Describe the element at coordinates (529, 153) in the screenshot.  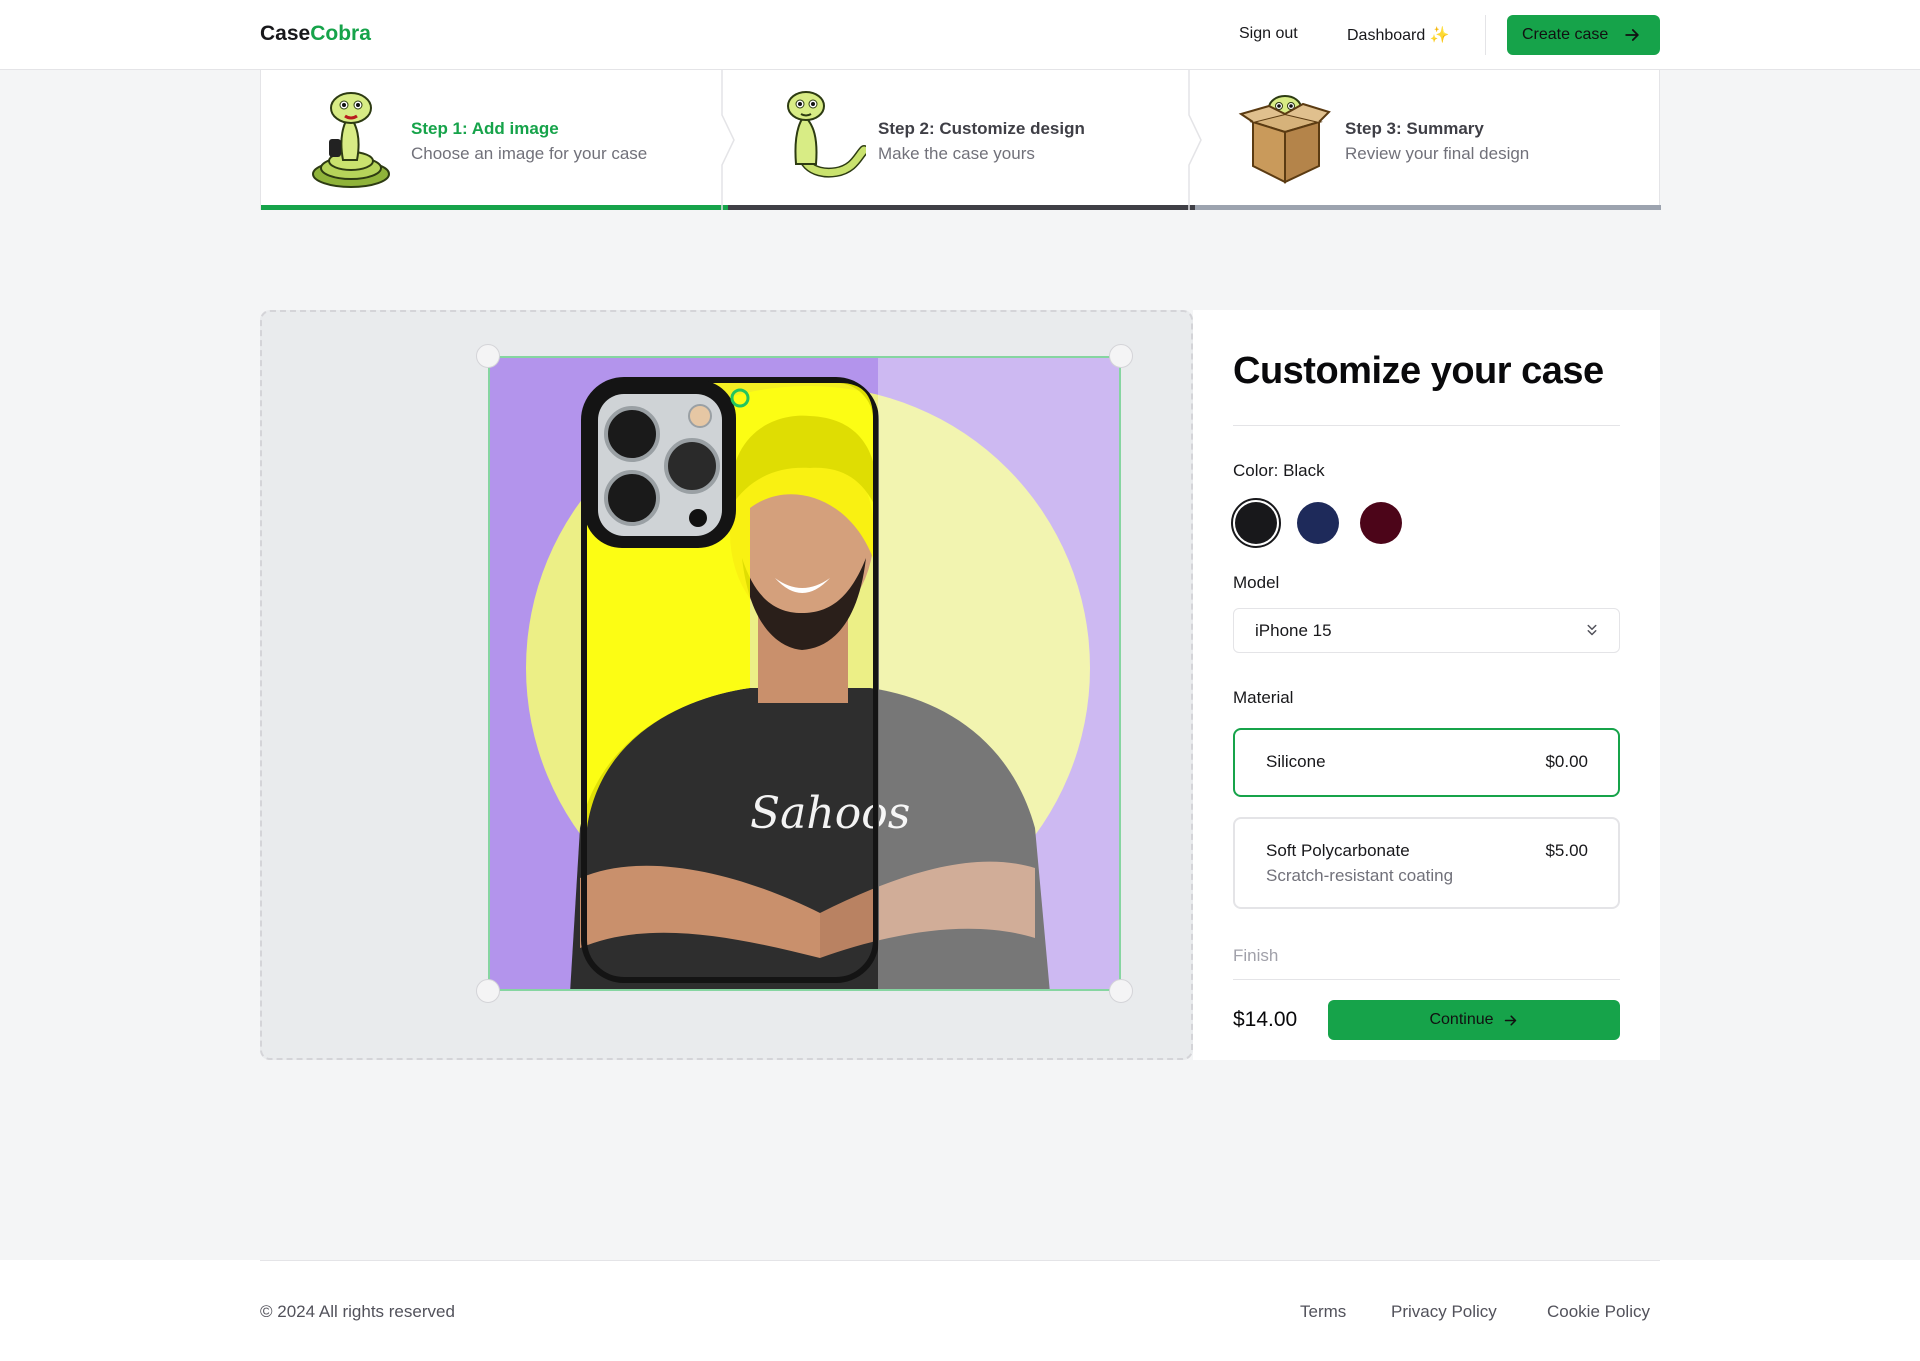
I see `step-1-subtitle: Choose an image for your case` at that location.